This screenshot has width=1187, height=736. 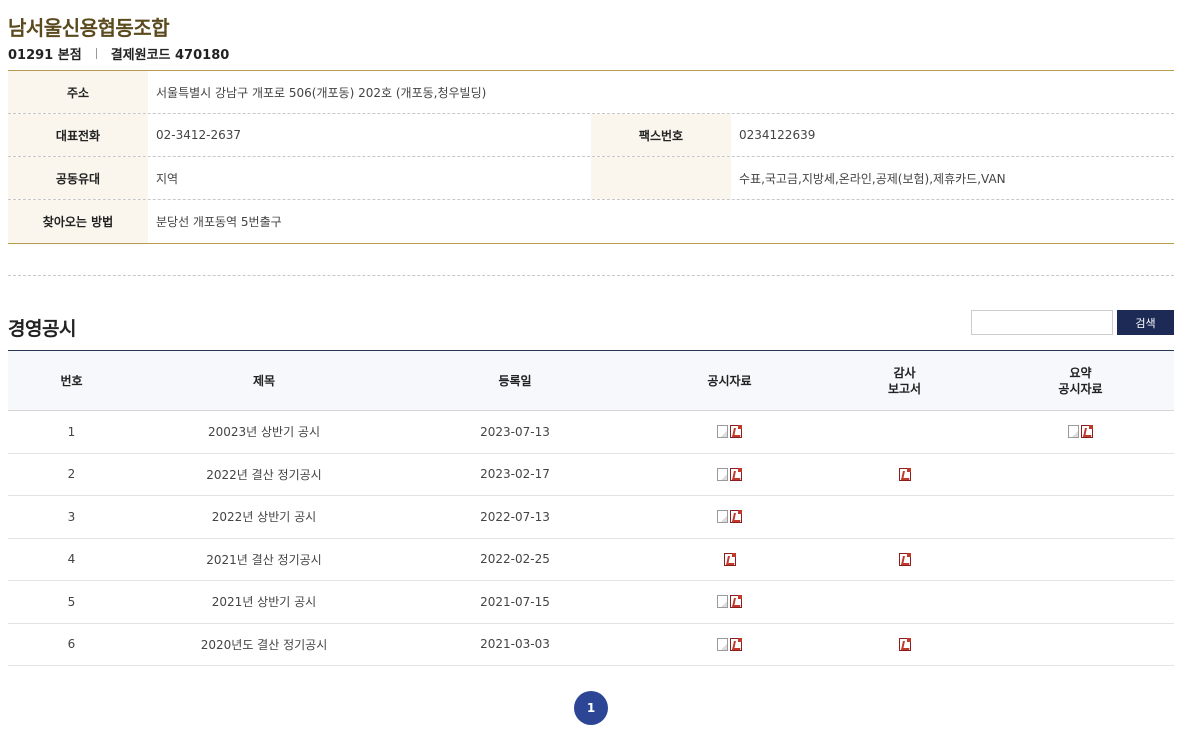 What do you see at coordinates (167, 178) in the screenshot?
I see `bond-value: 지역` at bounding box center [167, 178].